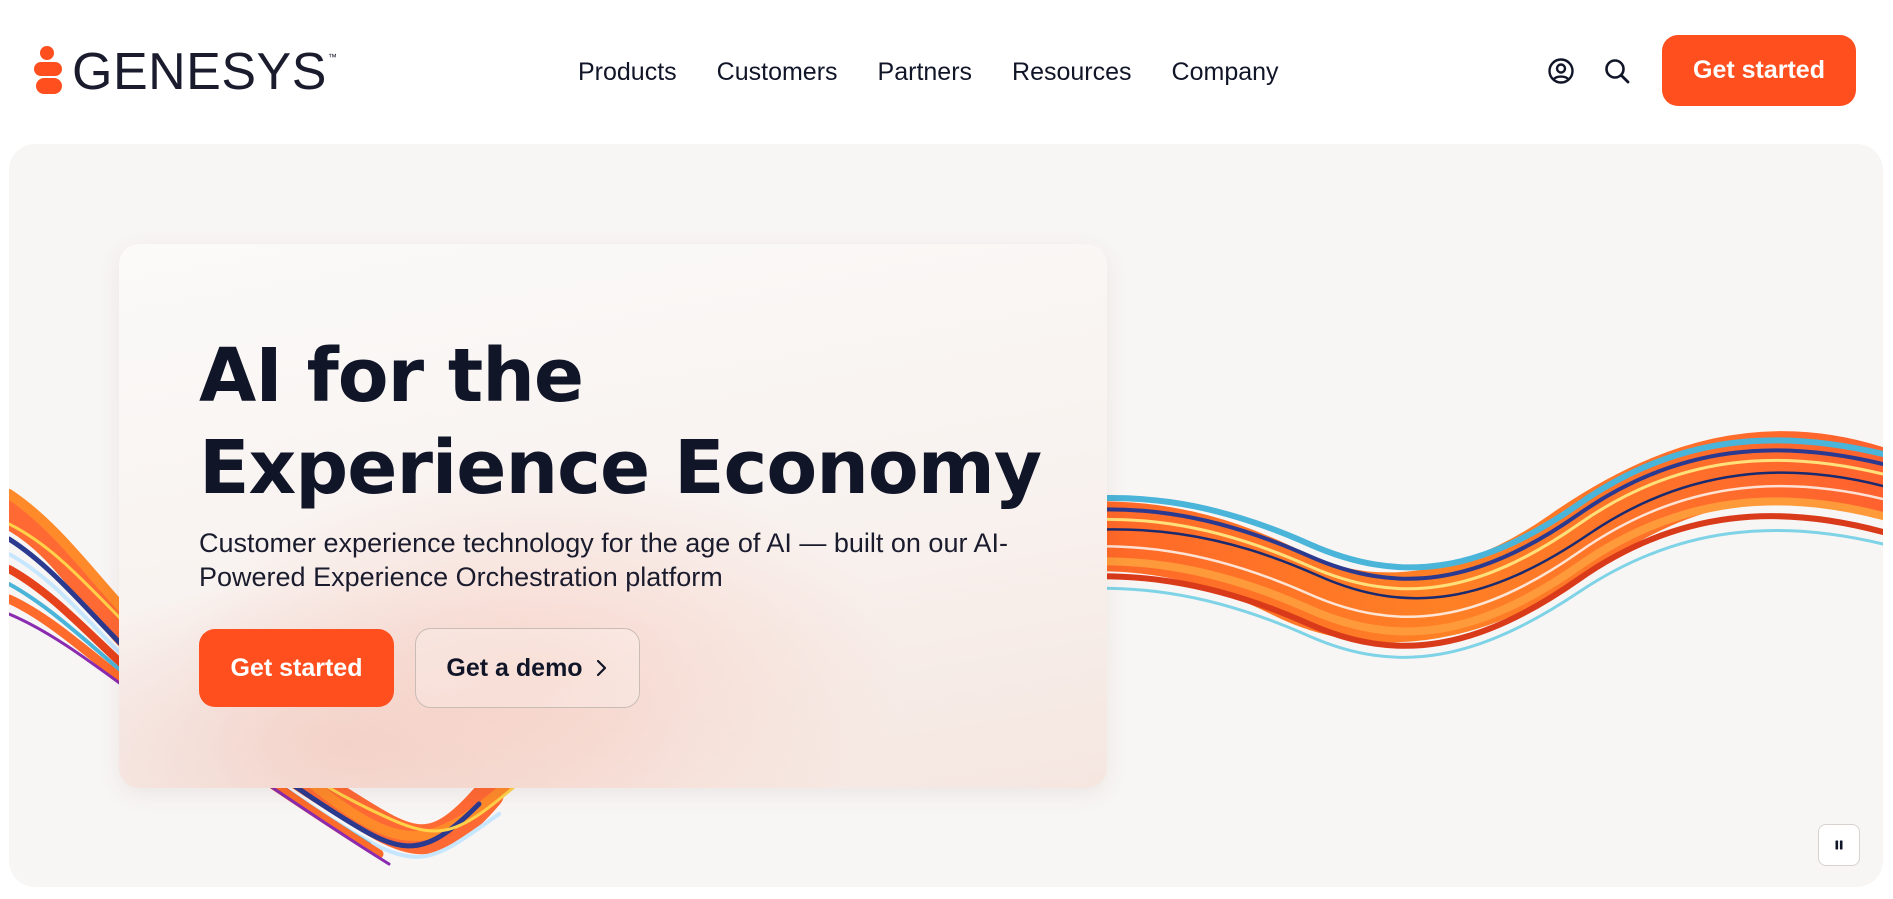  Describe the element at coordinates (1225, 72) in the screenshot. I see `nav-item-company: Company` at that location.